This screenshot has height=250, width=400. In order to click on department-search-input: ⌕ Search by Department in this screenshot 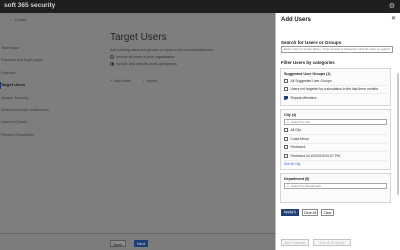, I will do `click(335, 186)`.